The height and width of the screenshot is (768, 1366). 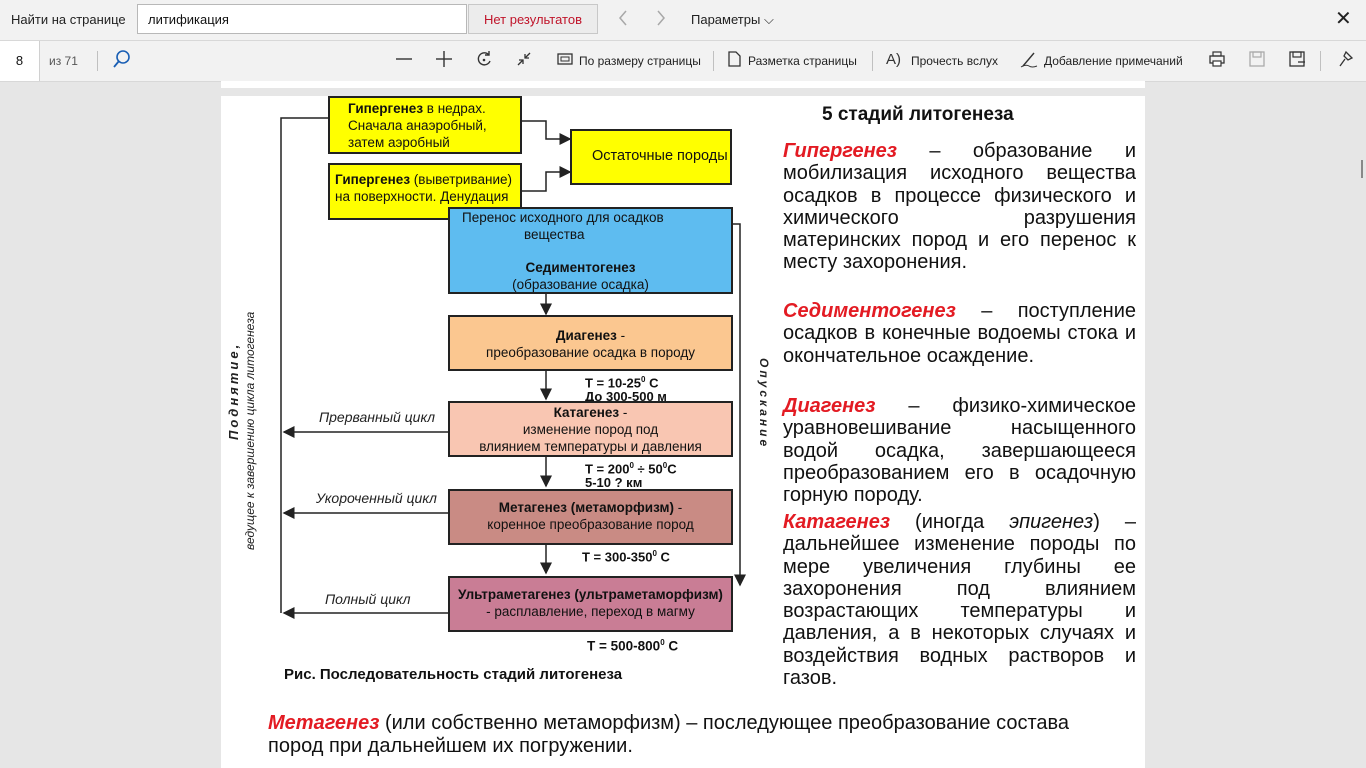 What do you see at coordinates (250, 430) in the screenshot?
I see `uplift-sublabel: ведущее к завершению цикла литогенеза` at bounding box center [250, 430].